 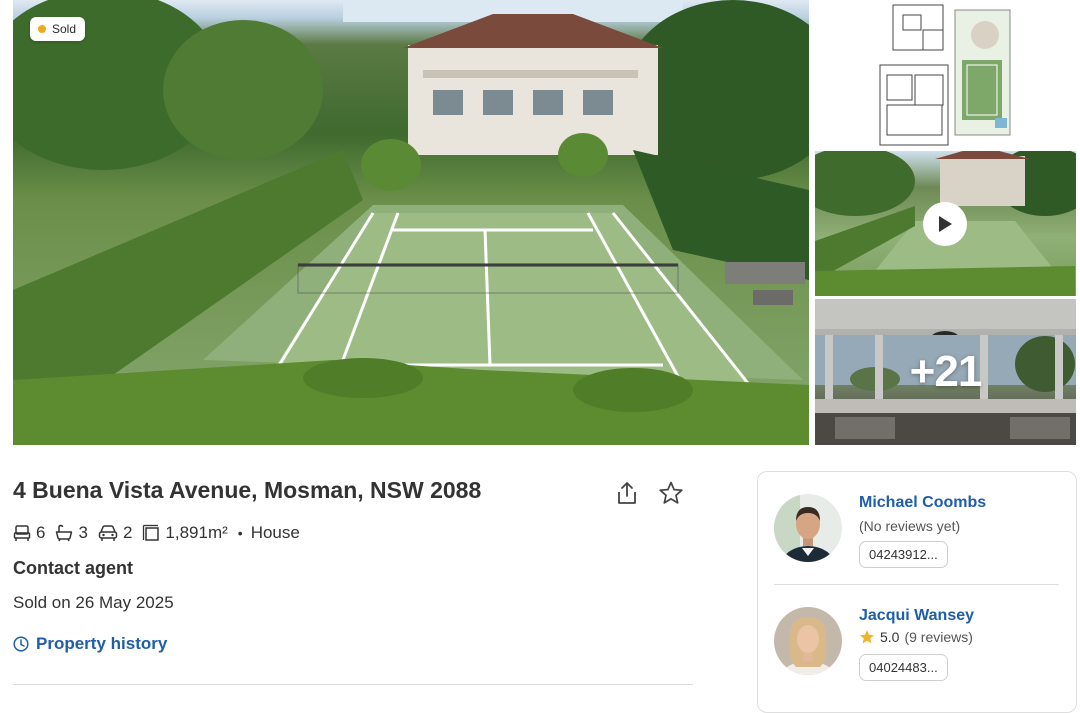 What do you see at coordinates (41, 532) in the screenshot?
I see `bedrooms-count: 6` at bounding box center [41, 532].